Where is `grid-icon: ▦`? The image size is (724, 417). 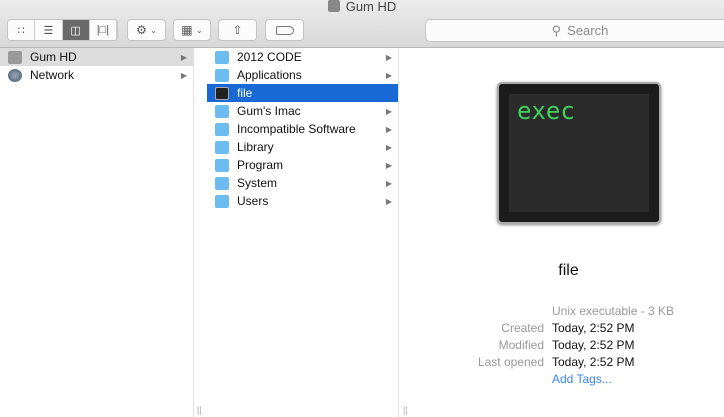 grid-icon: ▦ is located at coordinates (187, 30).